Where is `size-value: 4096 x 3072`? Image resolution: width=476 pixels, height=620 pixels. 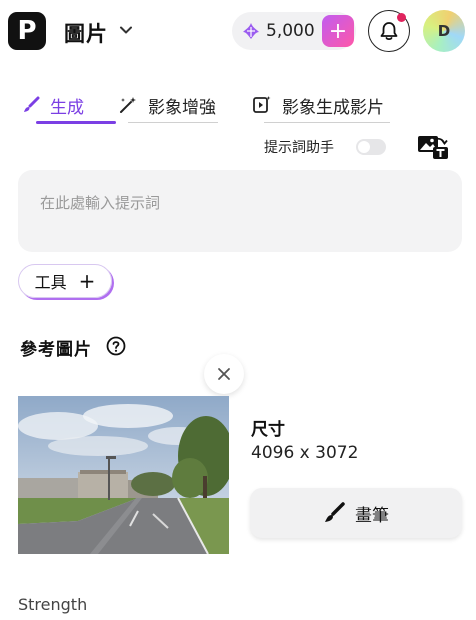 size-value: 4096 x 3072 is located at coordinates (305, 453).